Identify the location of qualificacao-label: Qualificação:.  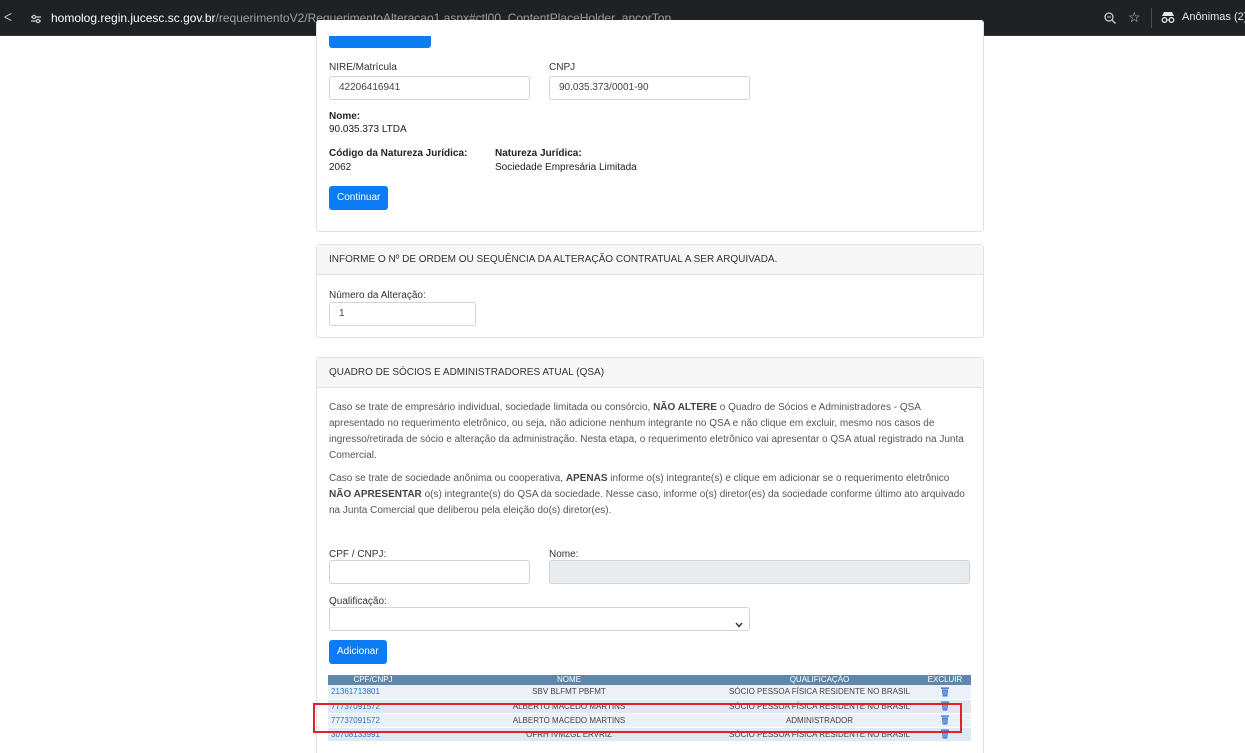
(358, 601).